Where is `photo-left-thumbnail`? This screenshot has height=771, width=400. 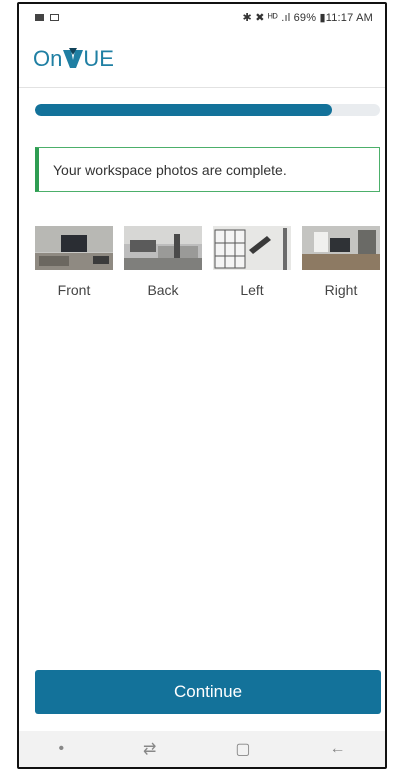
photo-left-thumbnail is located at coordinates (252, 248).